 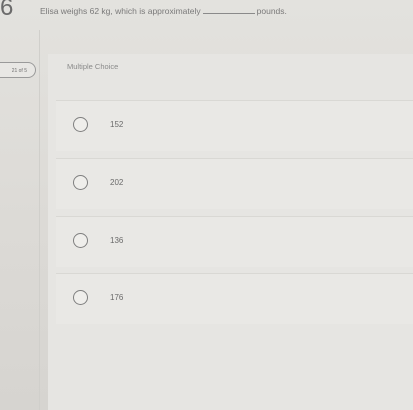 What do you see at coordinates (234, 241) in the screenshot?
I see `answer-option: 136` at bounding box center [234, 241].